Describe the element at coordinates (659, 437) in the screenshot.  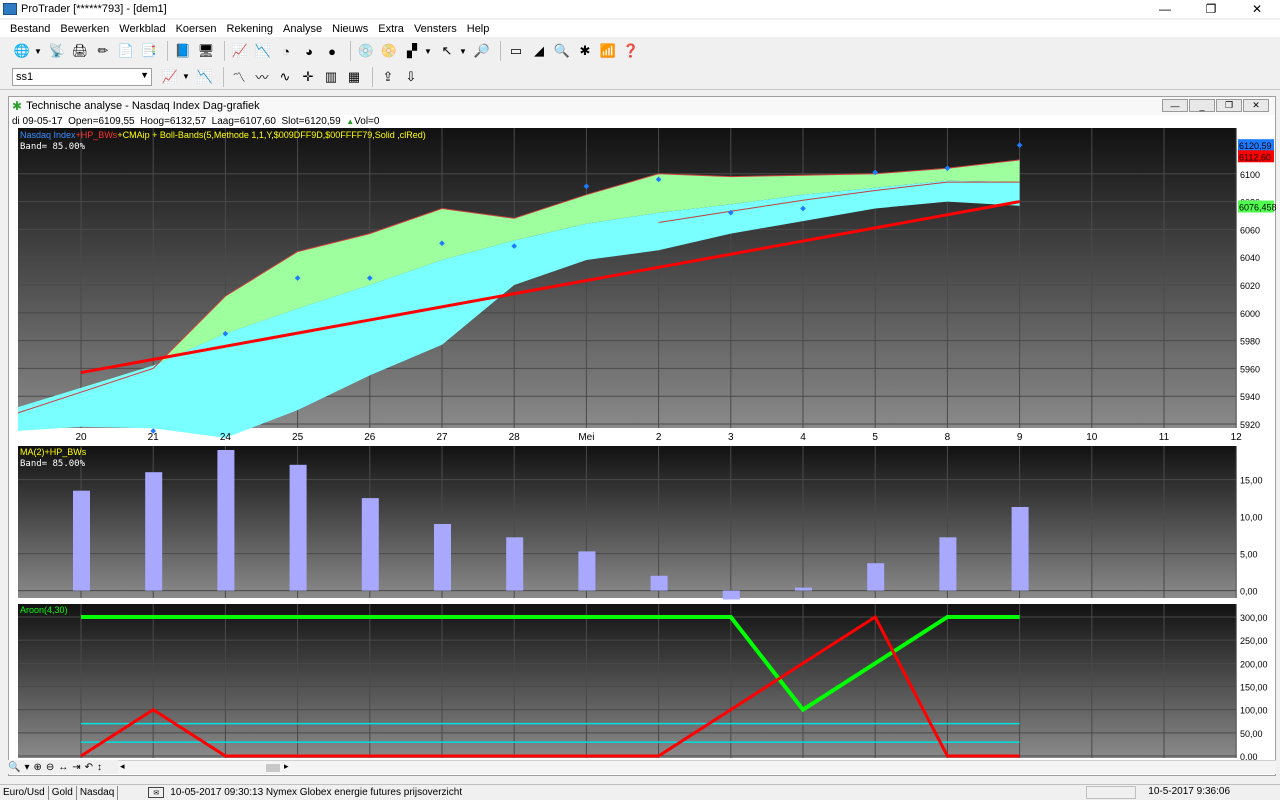
I see `price-x-tick-label: 2` at that location.